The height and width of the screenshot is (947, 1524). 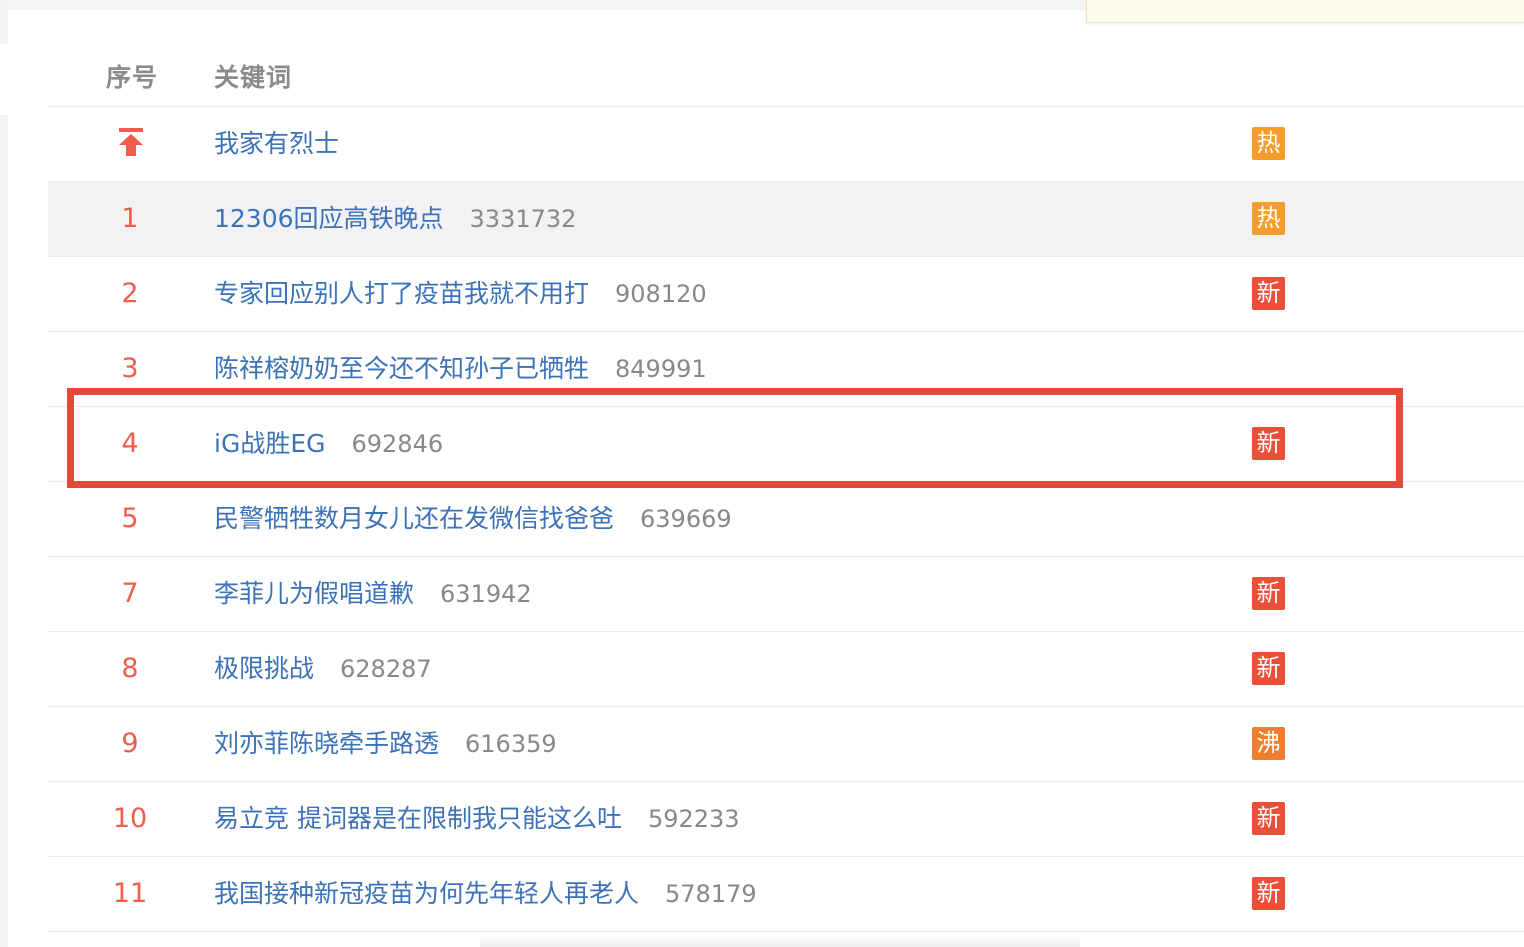 I want to click on keyword-link: 12306回应高铁晚点 3331732, so click(x=395, y=219).